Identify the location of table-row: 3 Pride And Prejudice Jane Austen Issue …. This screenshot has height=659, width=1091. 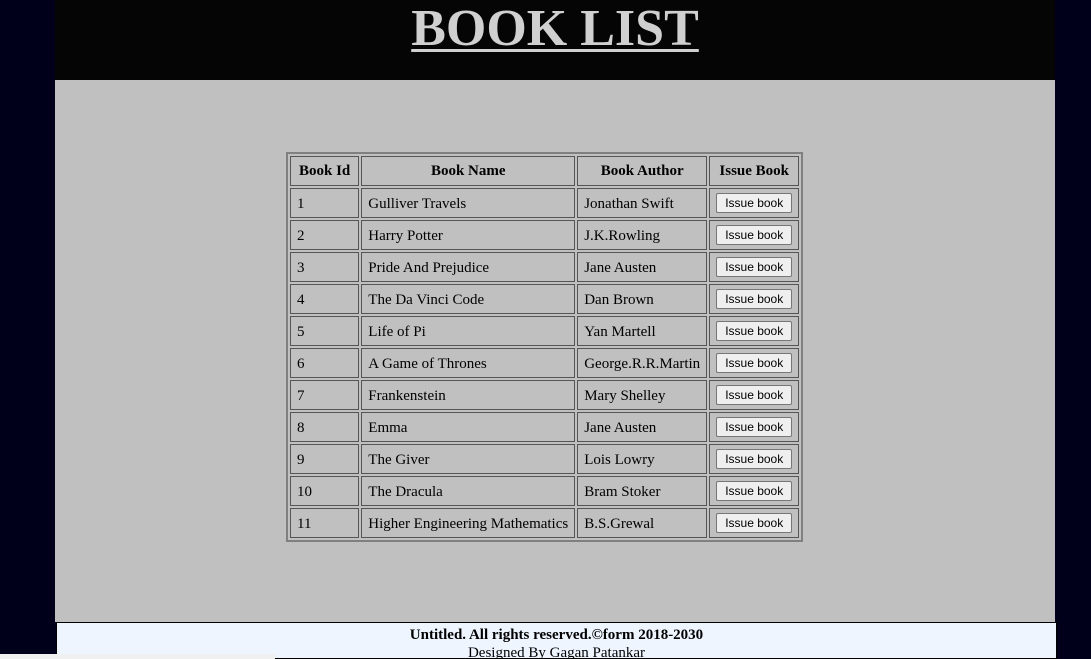
(545, 267).